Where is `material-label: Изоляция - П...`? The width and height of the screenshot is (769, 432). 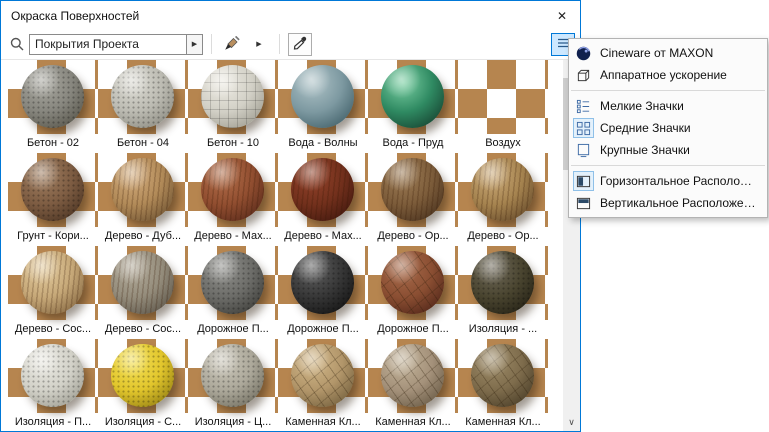
material-label: Изоляция - П... is located at coordinates (53, 422).